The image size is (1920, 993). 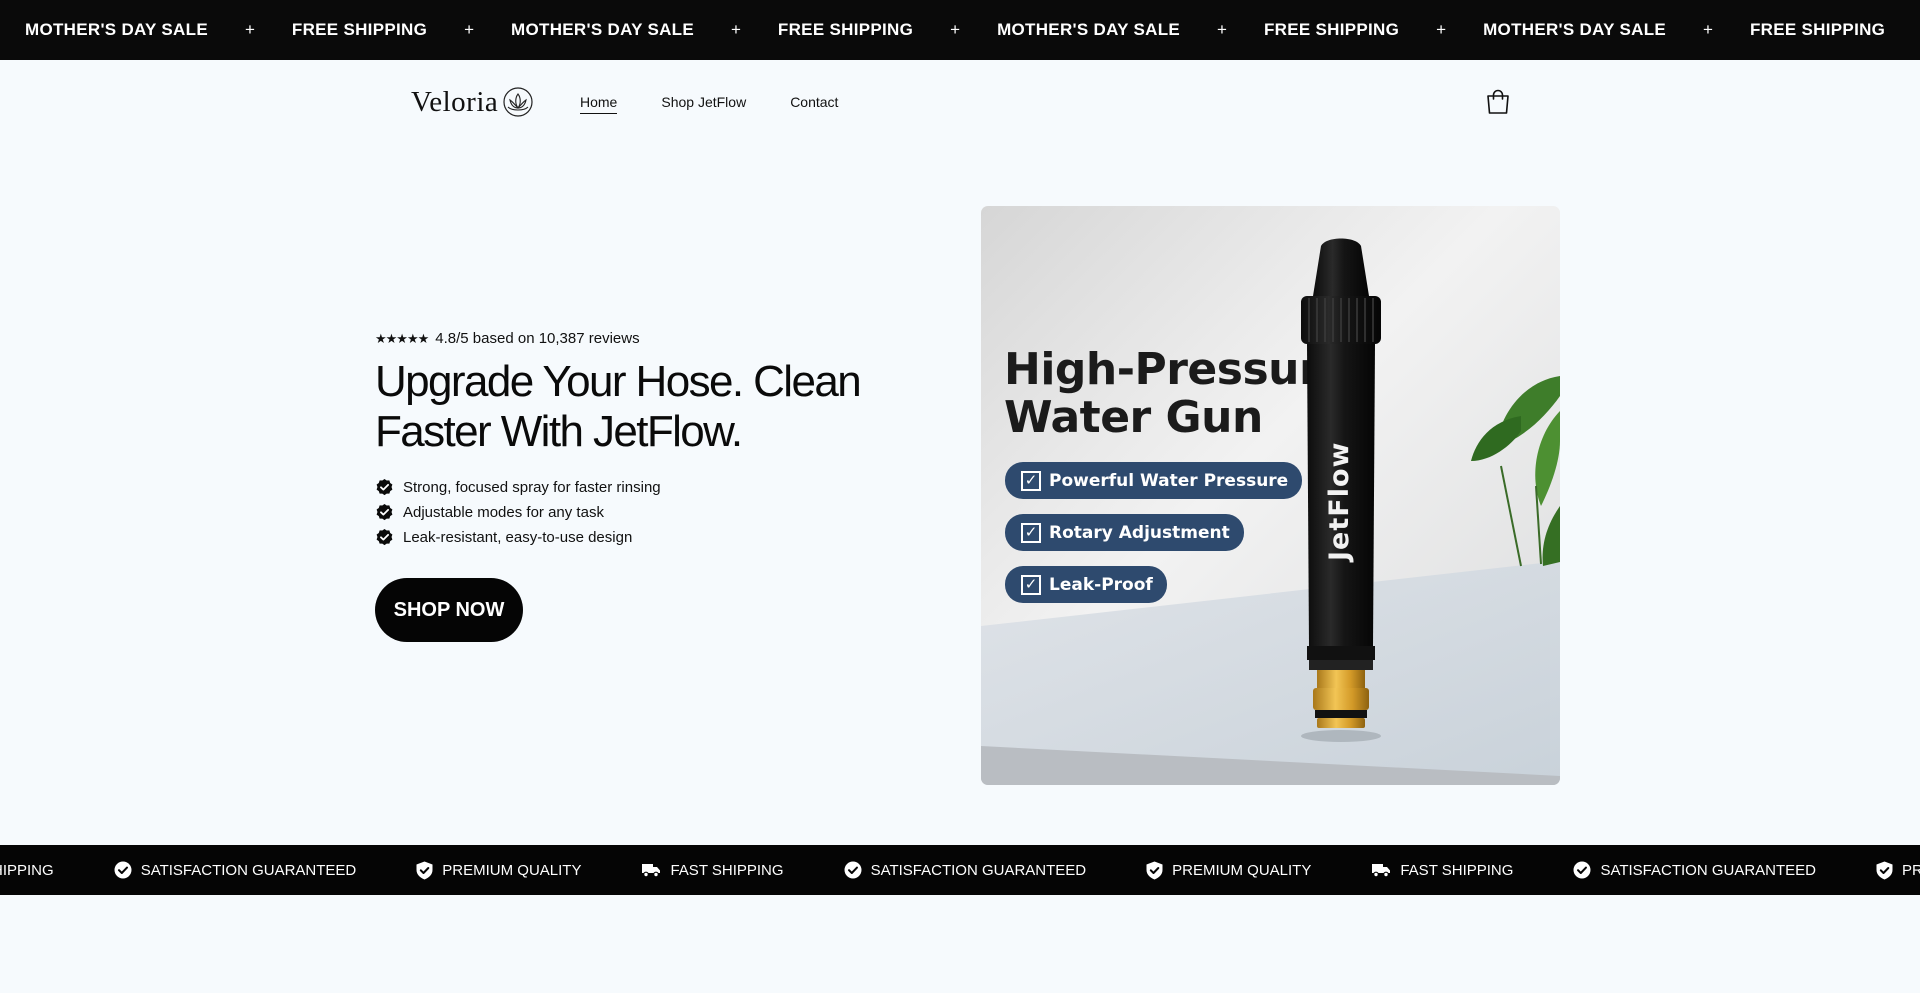 I want to click on feature-item: Leak-resistant, easy-to-use design, so click(x=655, y=537).